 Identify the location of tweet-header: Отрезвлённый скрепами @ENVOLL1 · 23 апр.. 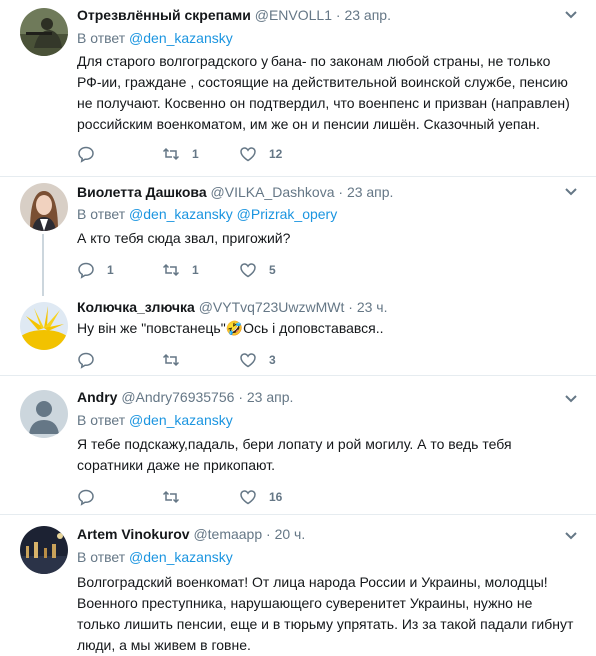
(234, 15).